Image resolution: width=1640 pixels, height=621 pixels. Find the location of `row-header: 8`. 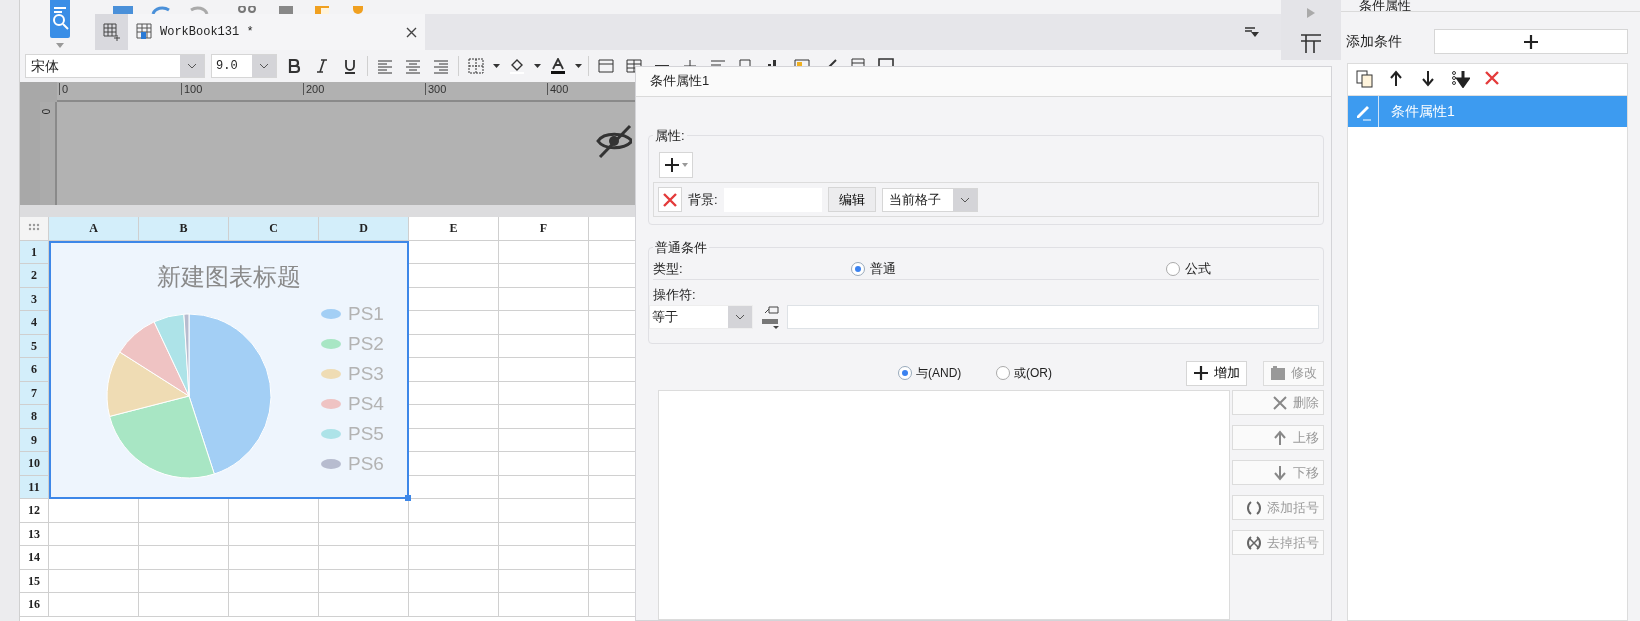

row-header: 8 is located at coordinates (34, 417).